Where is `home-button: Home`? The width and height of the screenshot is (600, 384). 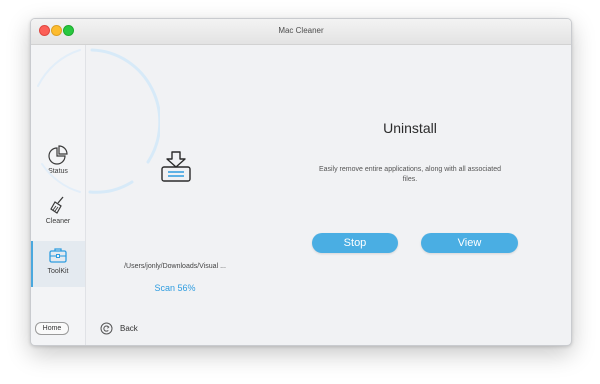 home-button: Home is located at coordinates (52, 328).